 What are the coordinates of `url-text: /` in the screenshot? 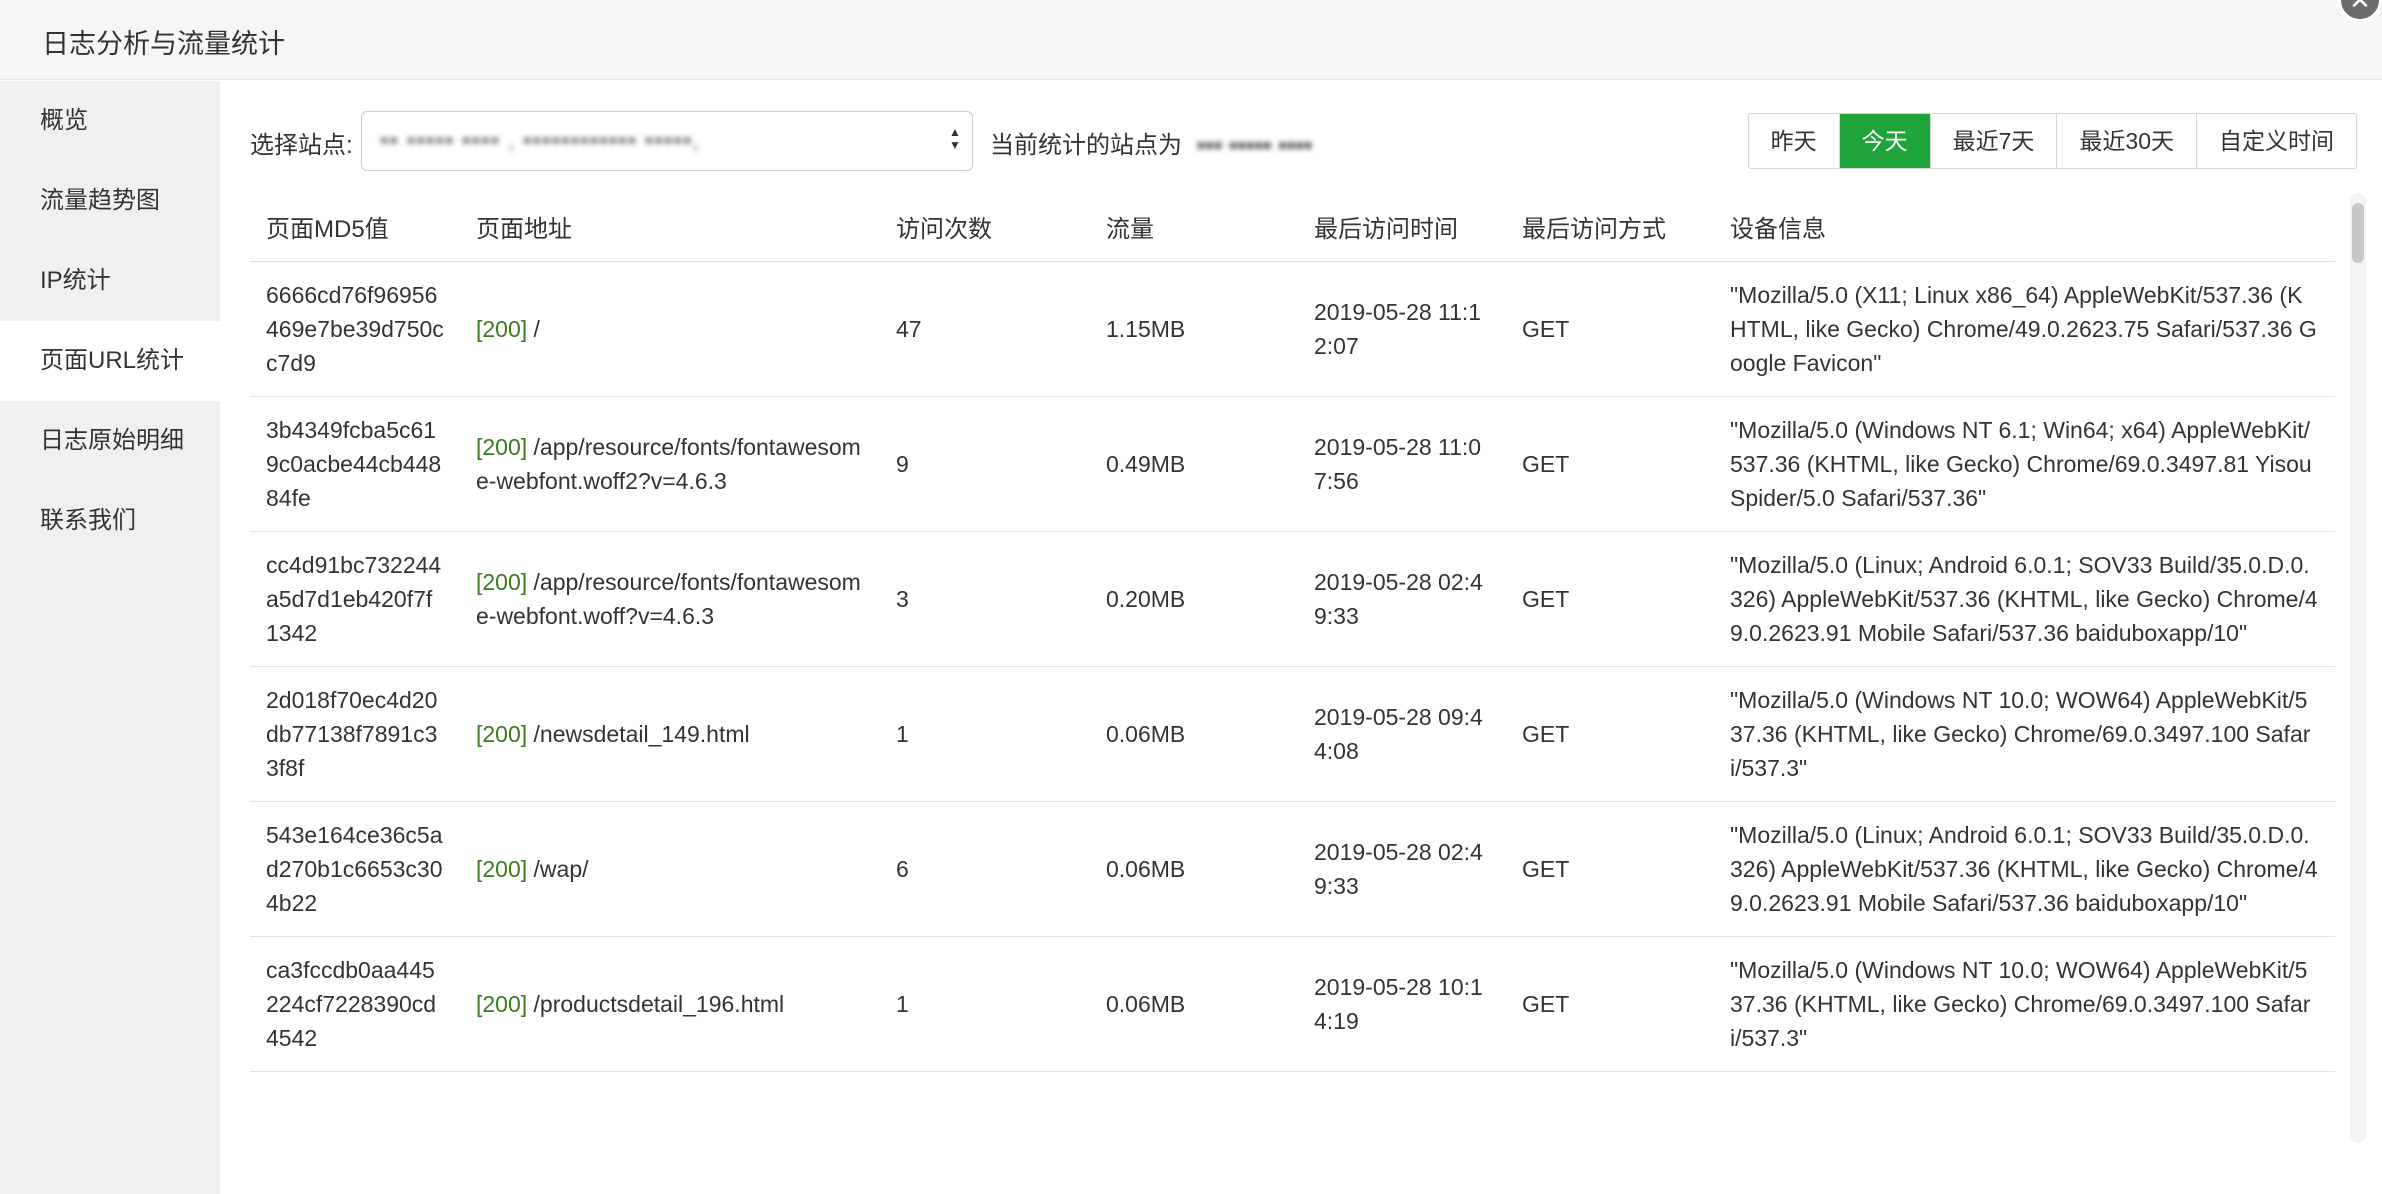 It's located at (536, 328).